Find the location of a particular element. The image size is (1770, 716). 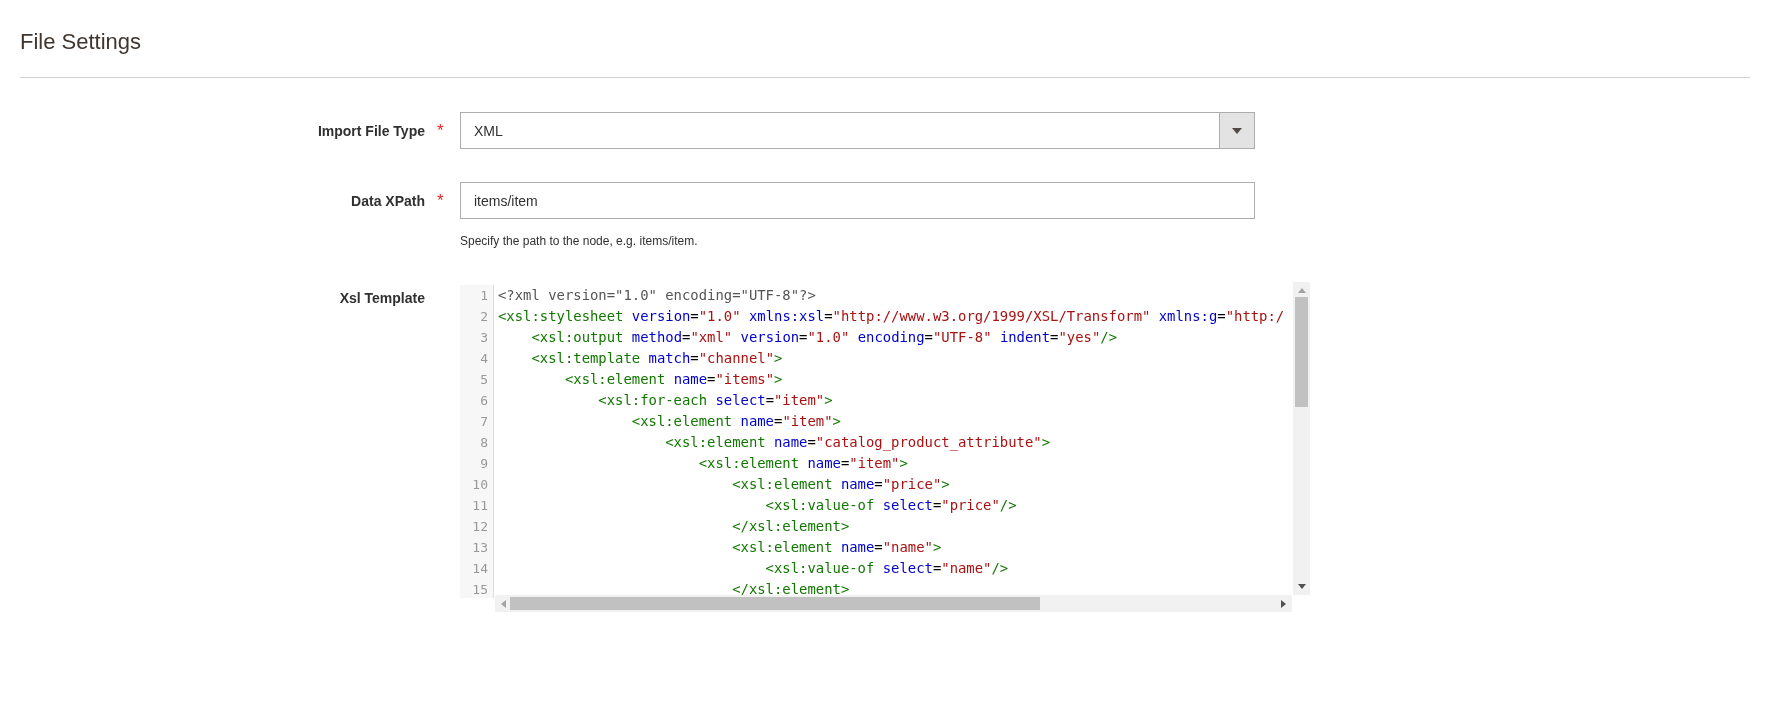

code-line: <xsl:element name="price"> is located at coordinates (841, 484).